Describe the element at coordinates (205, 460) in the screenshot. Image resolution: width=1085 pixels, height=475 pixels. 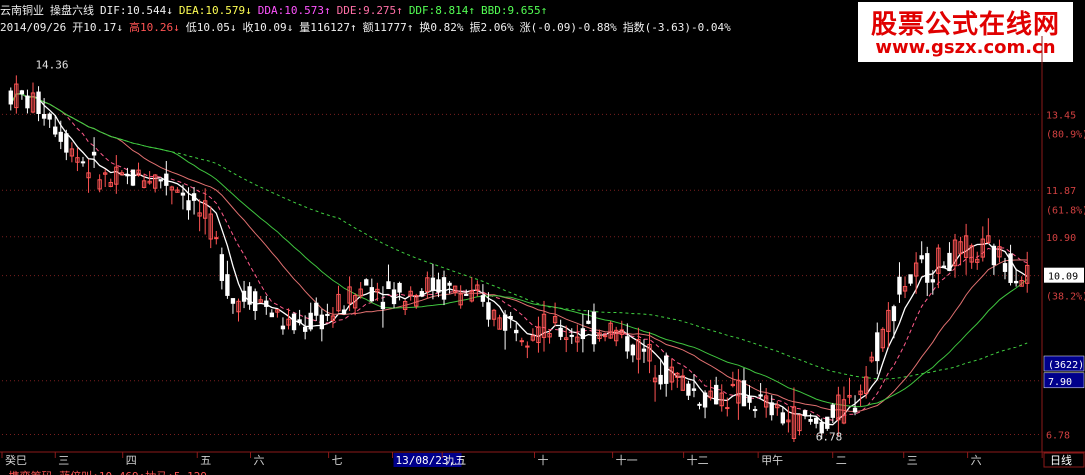
I see `bottom-axis-label: 五` at that location.